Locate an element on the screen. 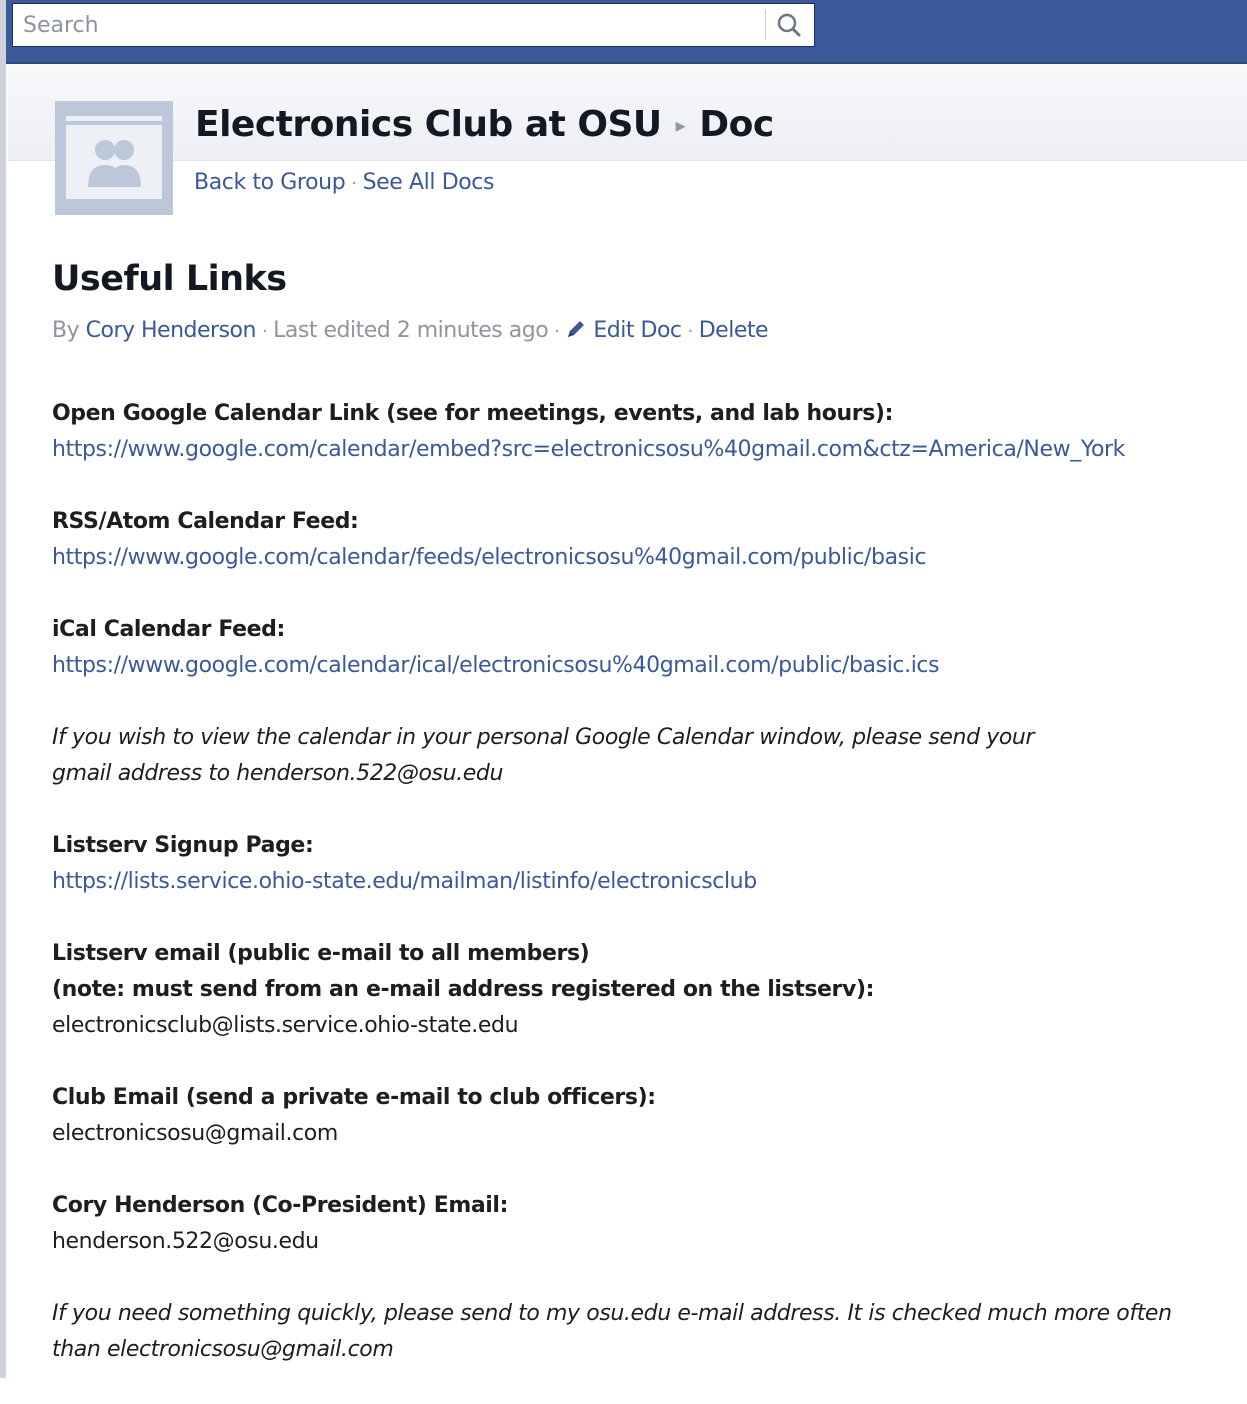 The height and width of the screenshot is (1404, 1247). section-label: Doc is located at coordinates (736, 124).